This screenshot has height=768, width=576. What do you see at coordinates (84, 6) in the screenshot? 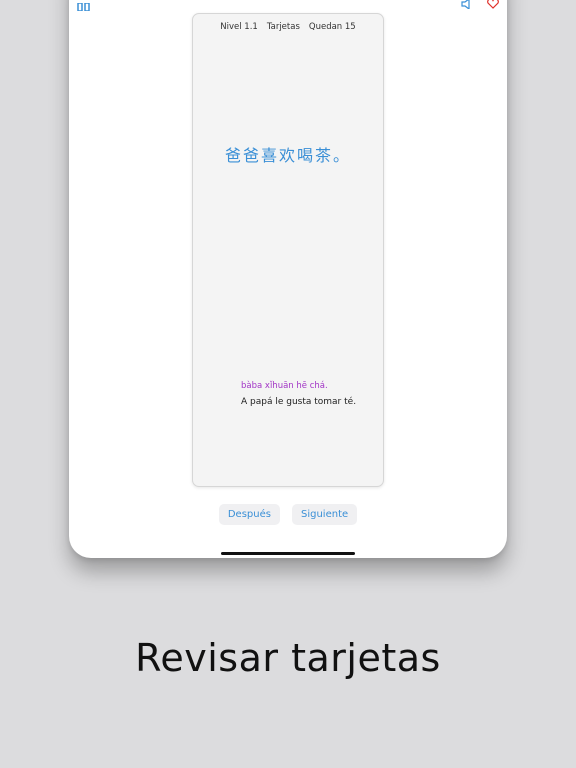
I see `grid-icon` at bounding box center [84, 6].